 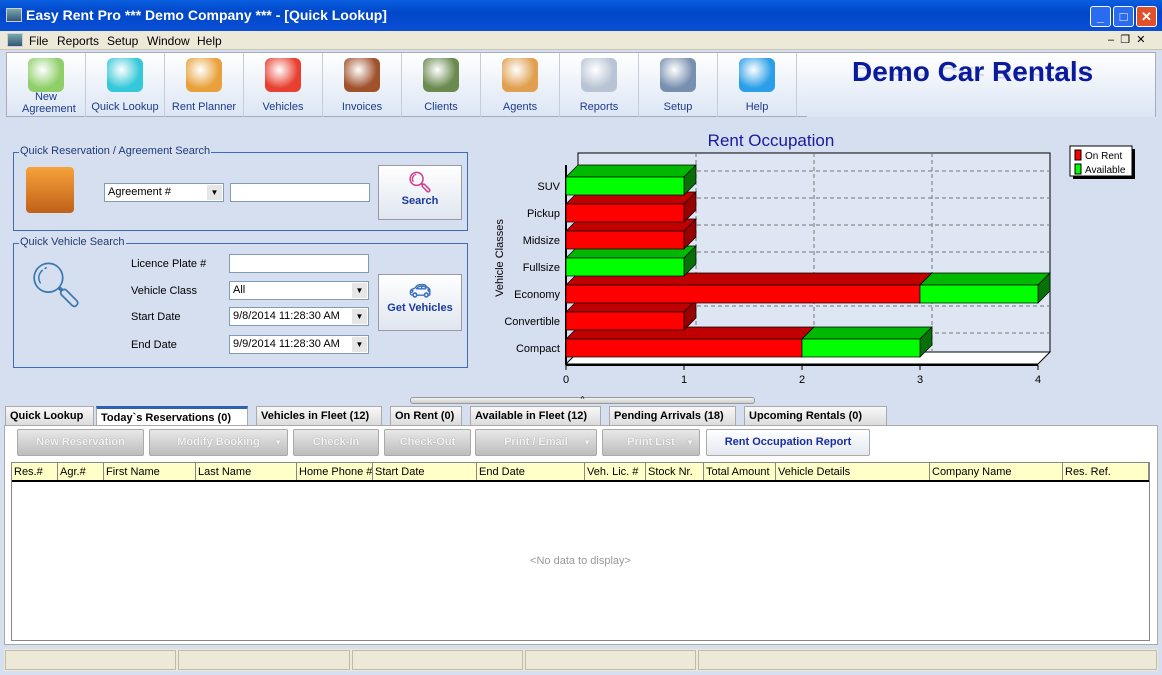 What do you see at coordinates (150, 471) in the screenshot?
I see `column-header: First Name` at bounding box center [150, 471].